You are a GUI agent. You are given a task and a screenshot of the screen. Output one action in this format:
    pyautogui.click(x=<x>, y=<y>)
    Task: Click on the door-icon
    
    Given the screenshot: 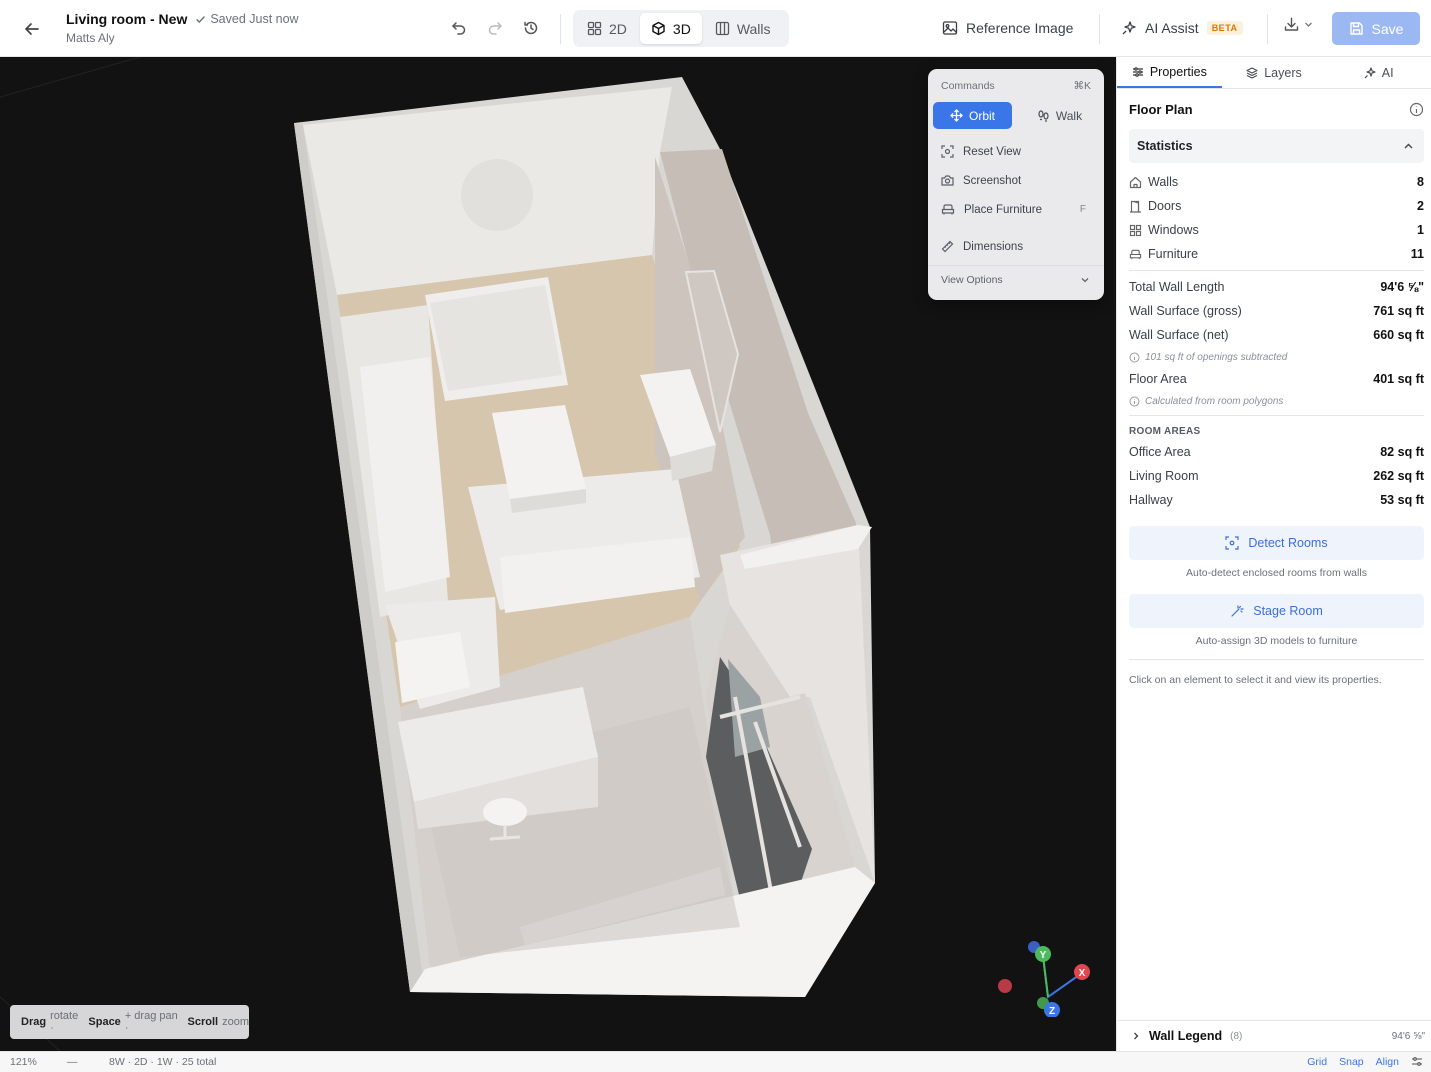 What is the action you would take?
    pyautogui.click(x=1135, y=206)
    